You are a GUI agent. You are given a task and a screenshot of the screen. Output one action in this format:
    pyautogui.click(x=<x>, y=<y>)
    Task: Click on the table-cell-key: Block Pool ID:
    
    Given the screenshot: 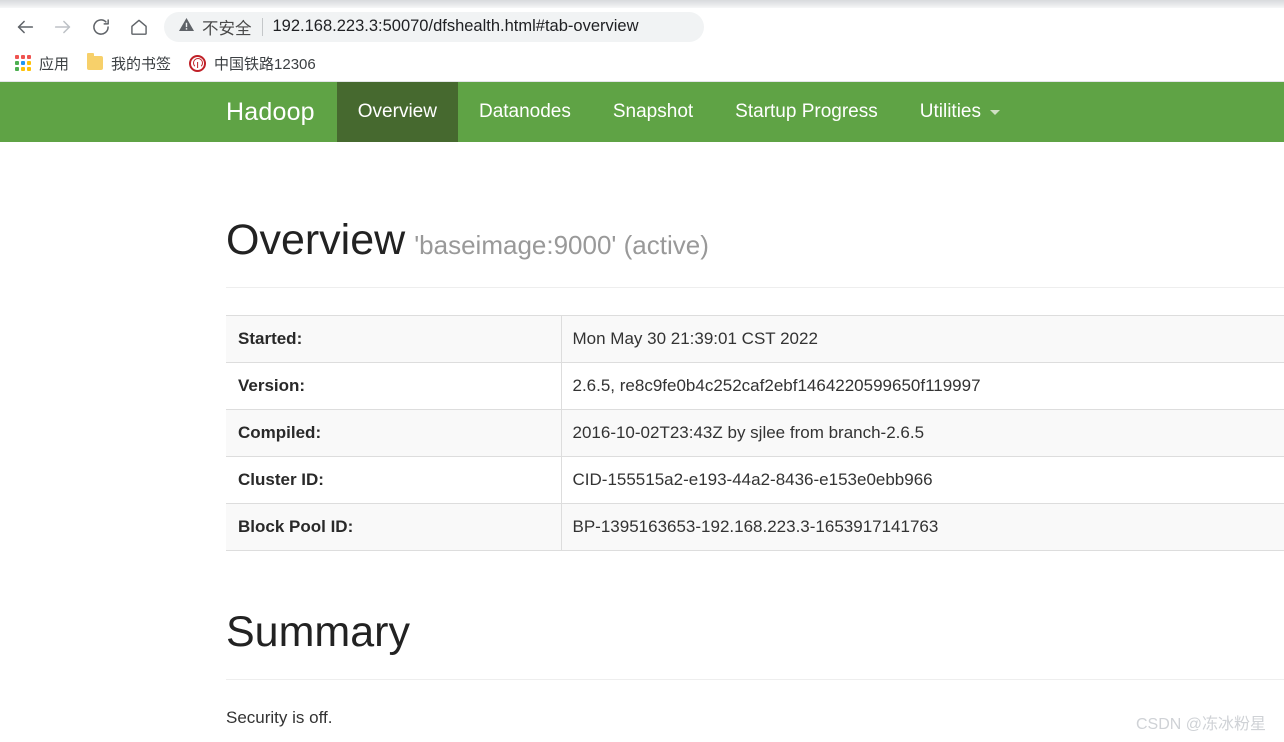 What is the action you would take?
    pyautogui.click(x=394, y=527)
    